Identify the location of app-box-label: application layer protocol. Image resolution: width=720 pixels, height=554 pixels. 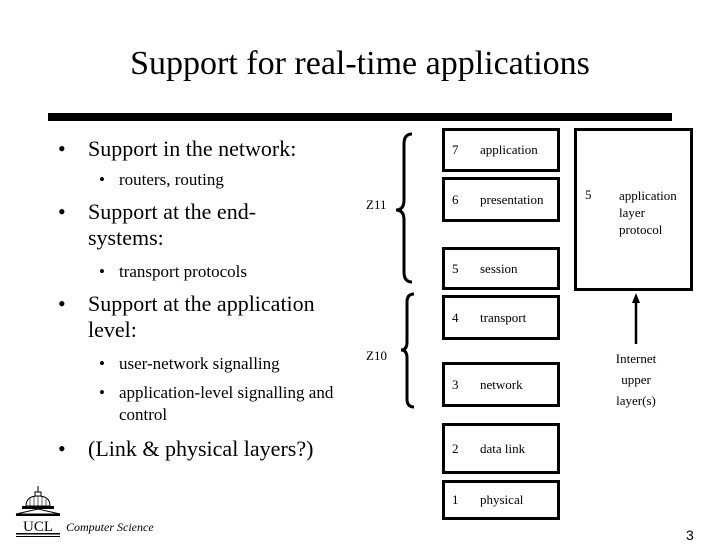
(648, 212).